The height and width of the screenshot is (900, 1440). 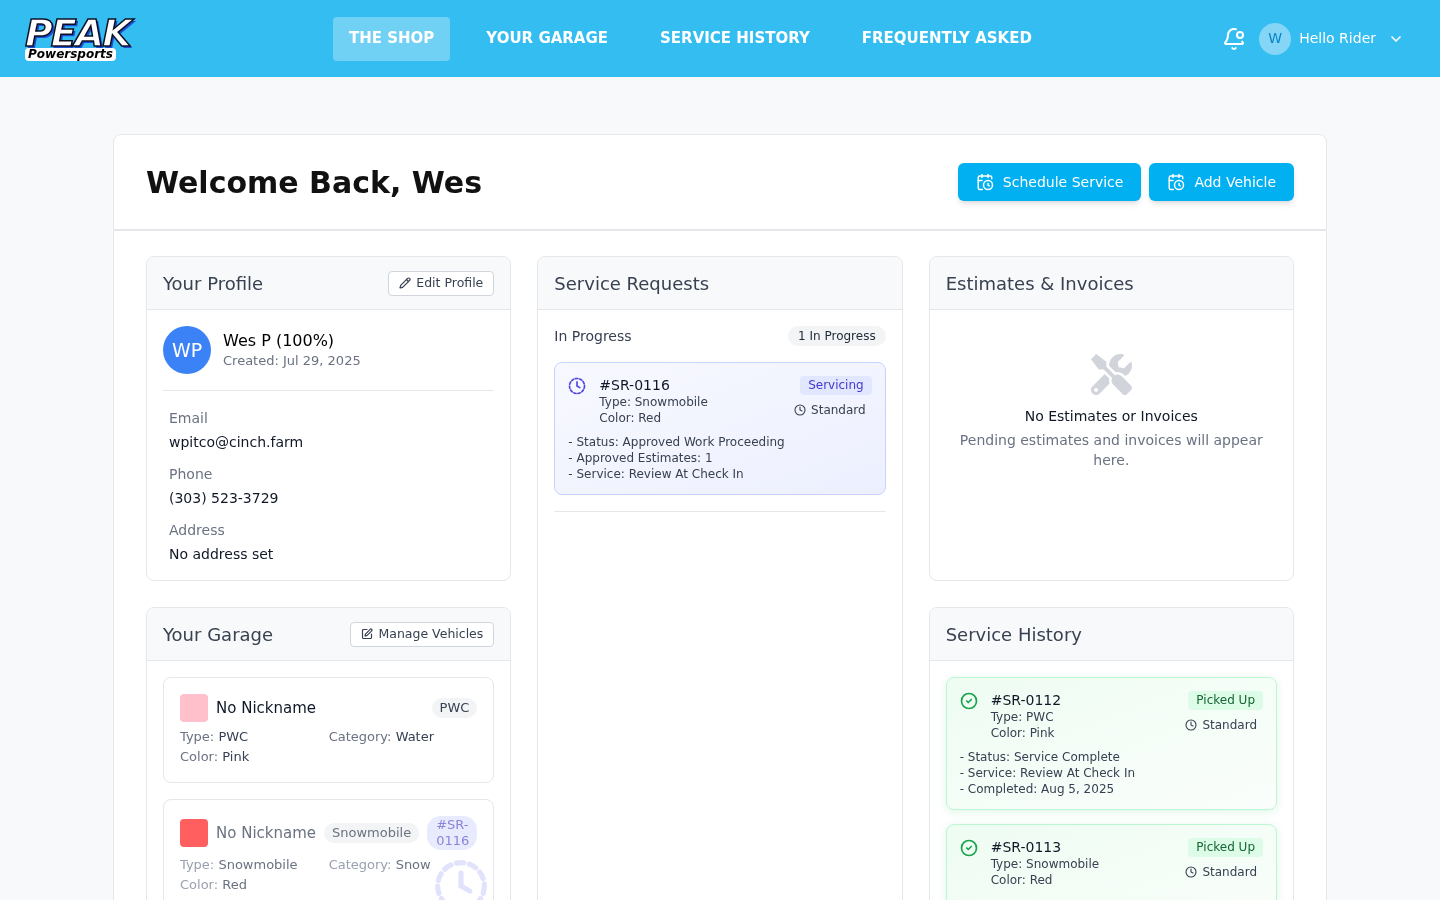 What do you see at coordinates (279, 341) in the screenshot?
I see `profile-name: Wes P (100%)` at bounding box center [279, 341].